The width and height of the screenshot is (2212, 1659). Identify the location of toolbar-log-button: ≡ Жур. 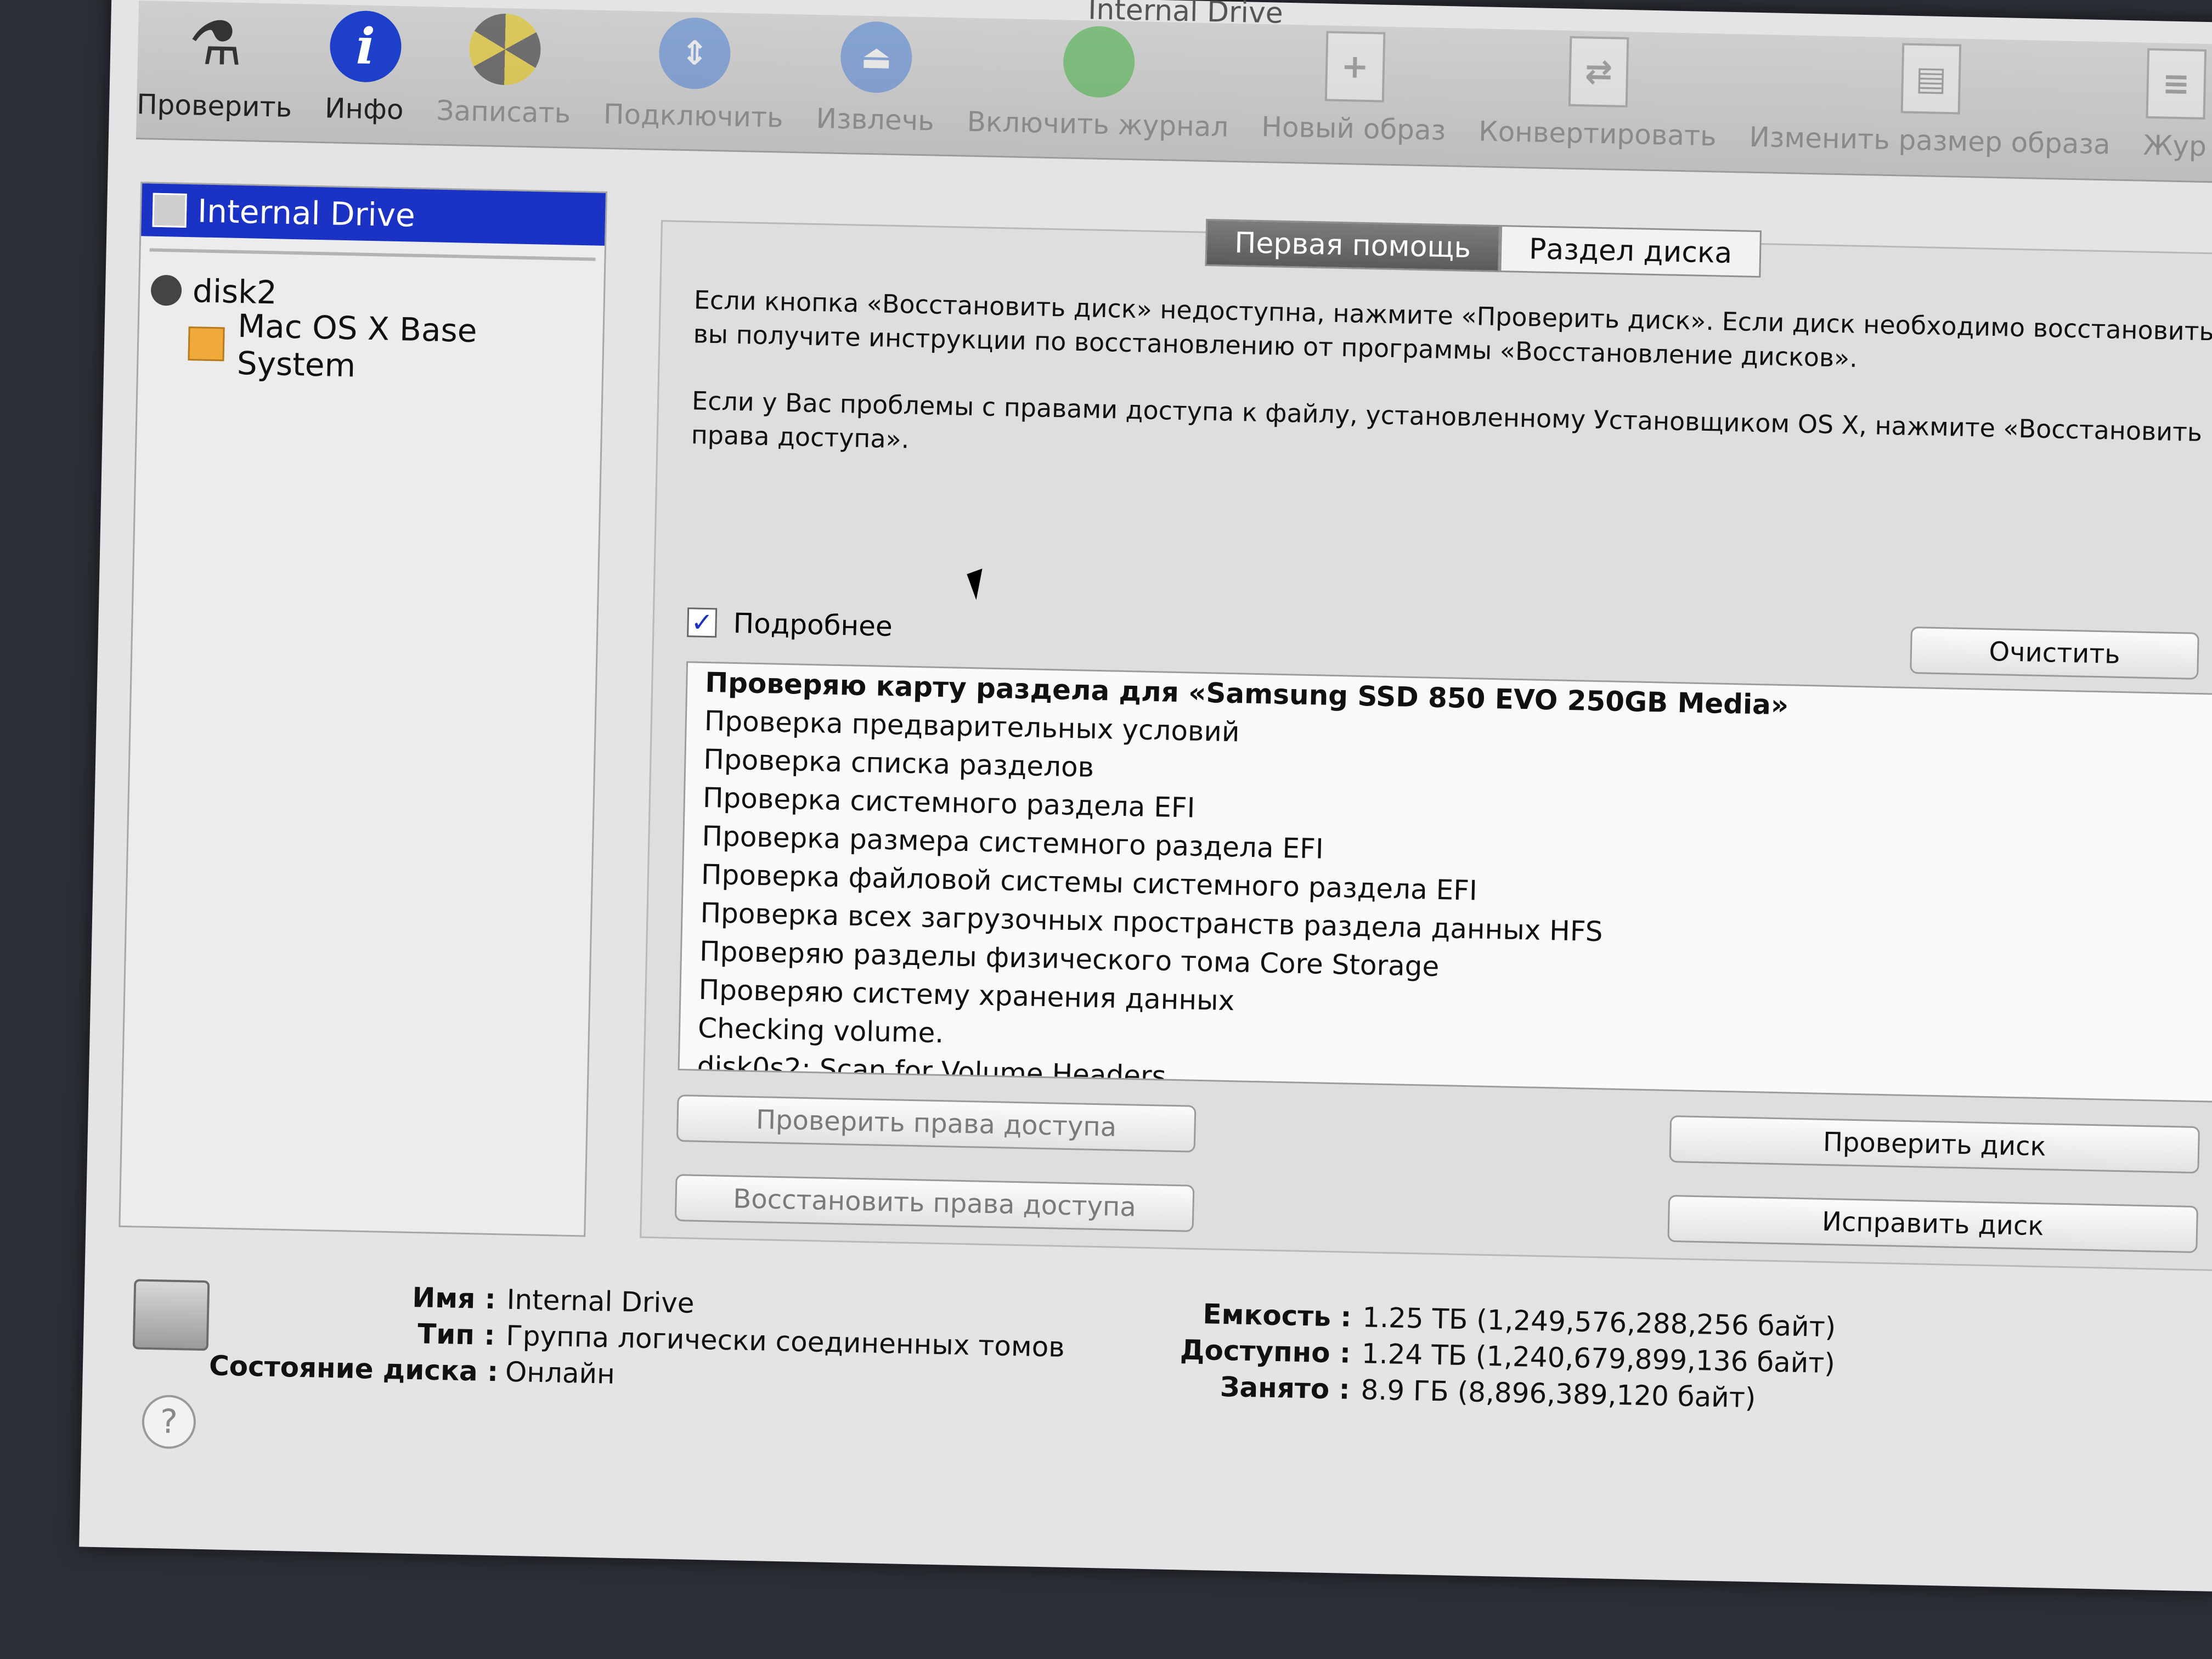
(2176, 102).